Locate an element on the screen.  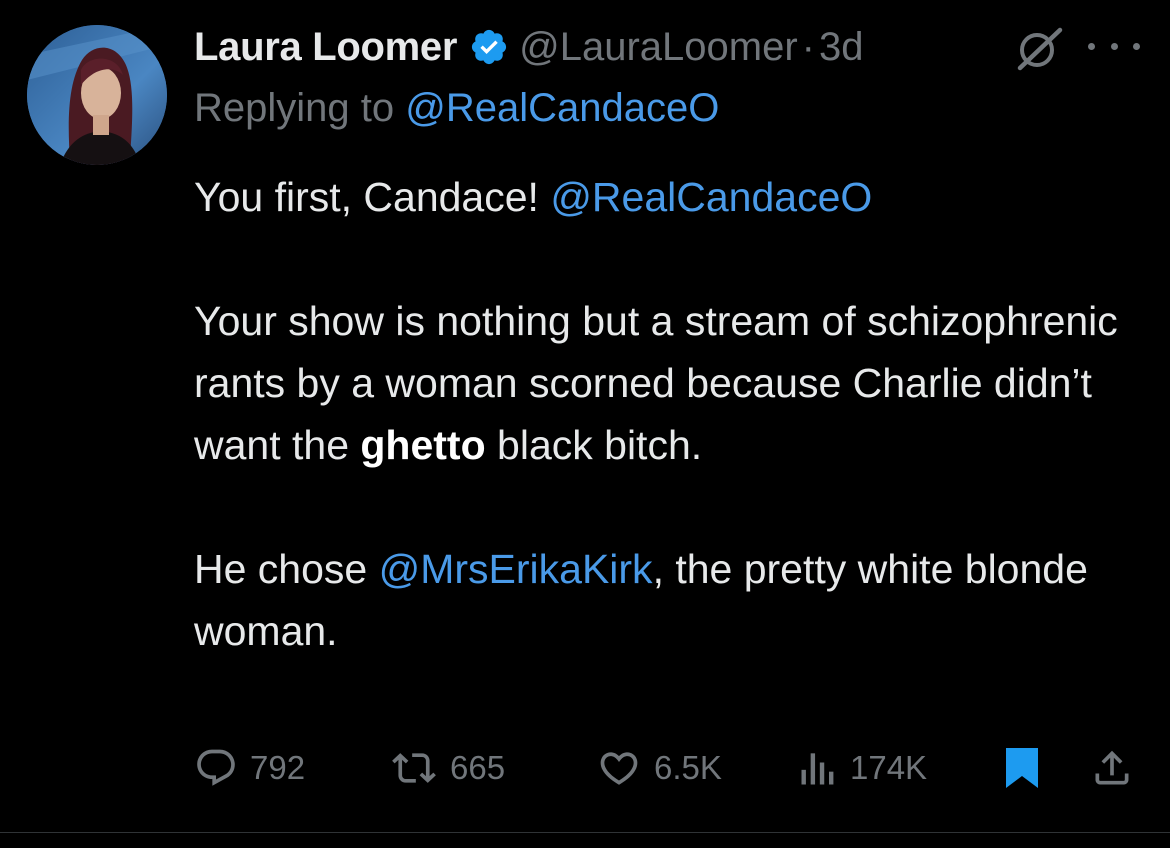
replying-to: Replying to @RealCandaceO is located at coordinates (456, 108).